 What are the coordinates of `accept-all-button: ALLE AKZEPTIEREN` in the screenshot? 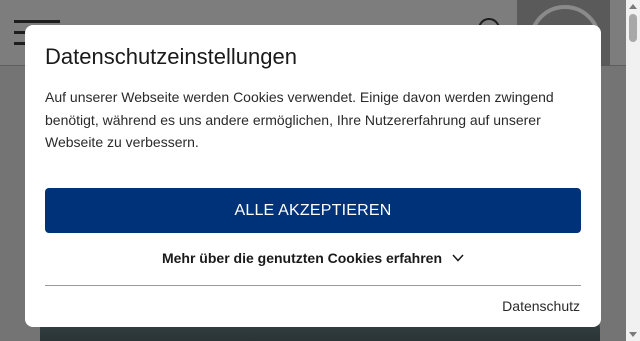 It's located at (313, 210).